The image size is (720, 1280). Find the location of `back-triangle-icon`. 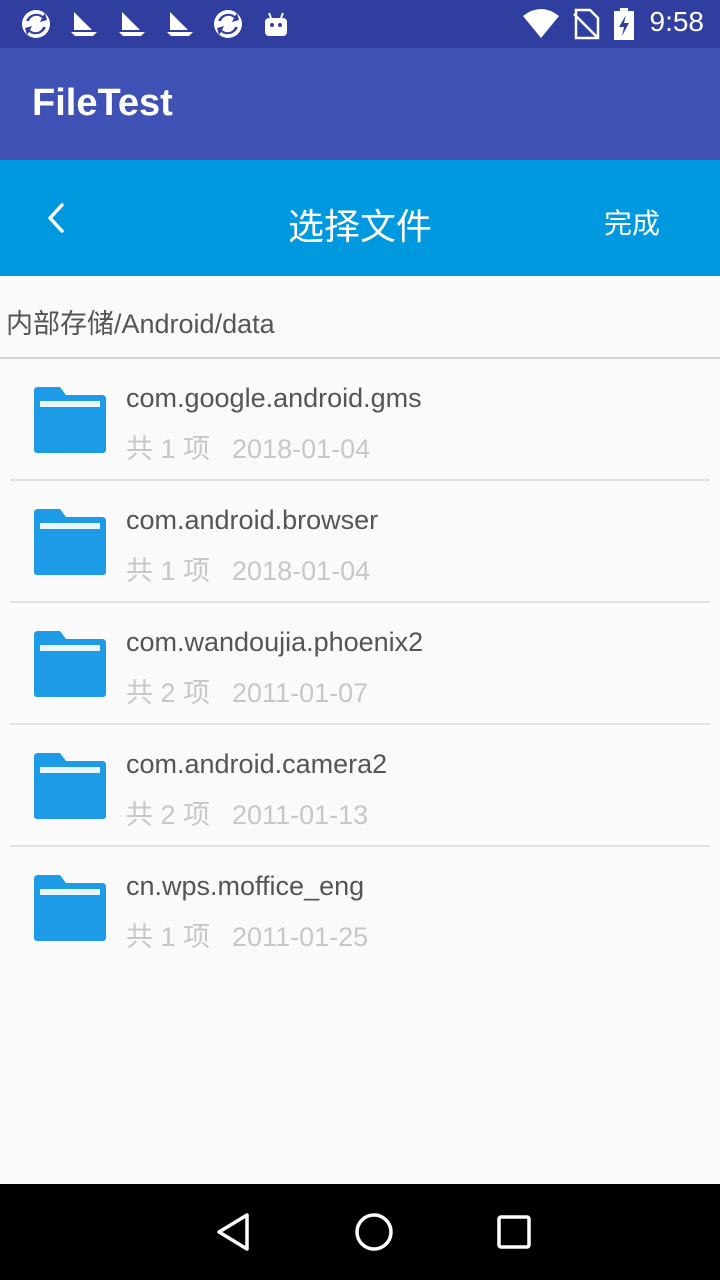

back-triangle-icon is located at coordinates (233, 1232).